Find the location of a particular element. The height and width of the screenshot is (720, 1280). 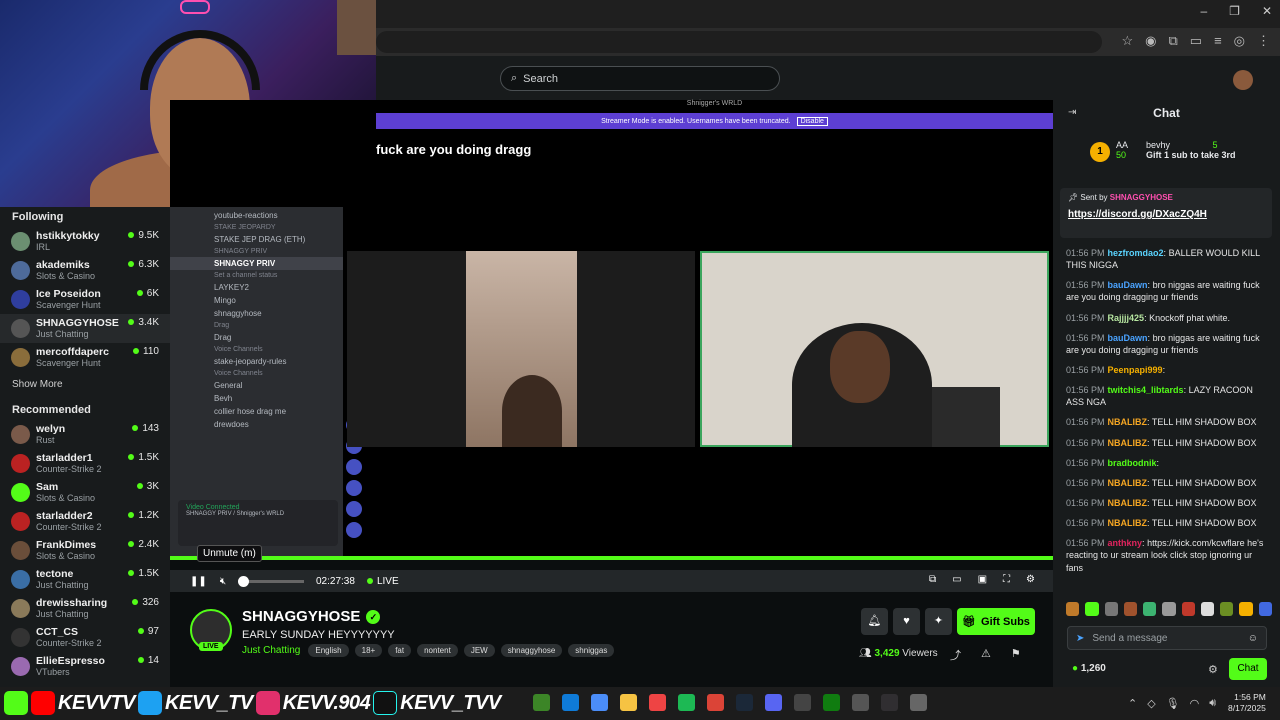

heart-icon: ♥ is located at coordinates (906, 621).